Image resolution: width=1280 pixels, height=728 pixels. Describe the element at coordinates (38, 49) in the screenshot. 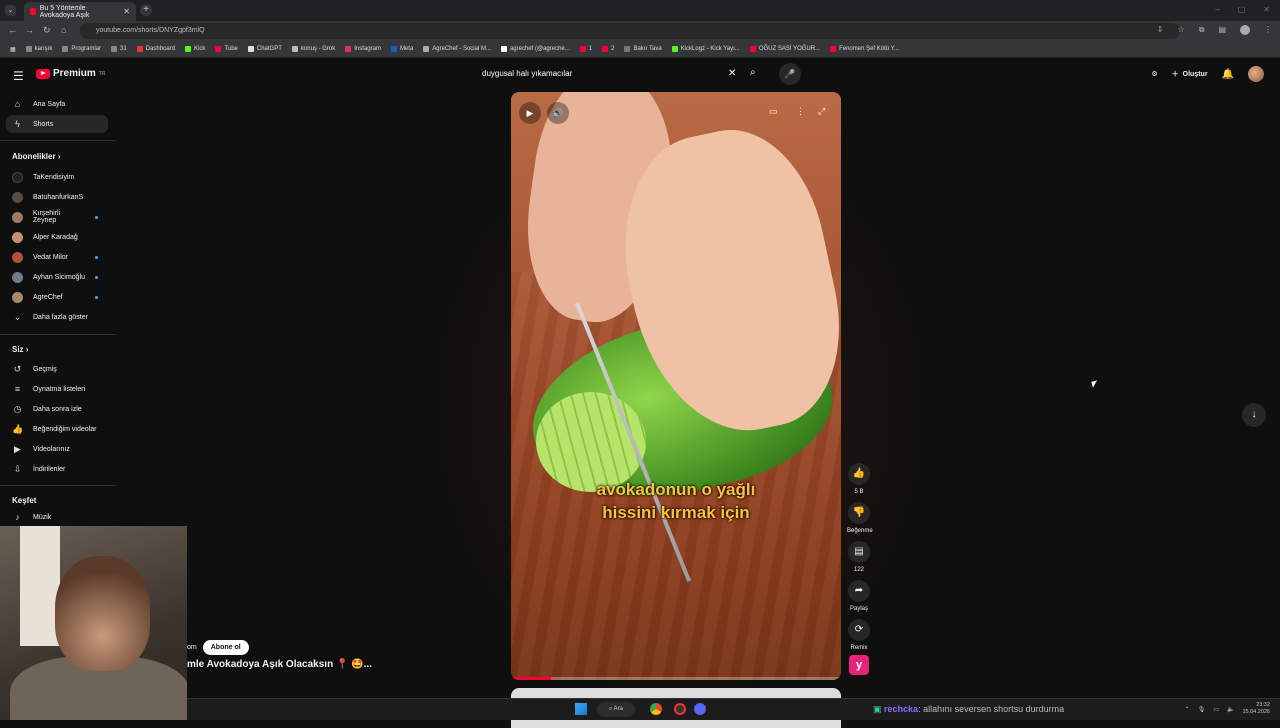

I see `bookmark-item: karışık` at that location.